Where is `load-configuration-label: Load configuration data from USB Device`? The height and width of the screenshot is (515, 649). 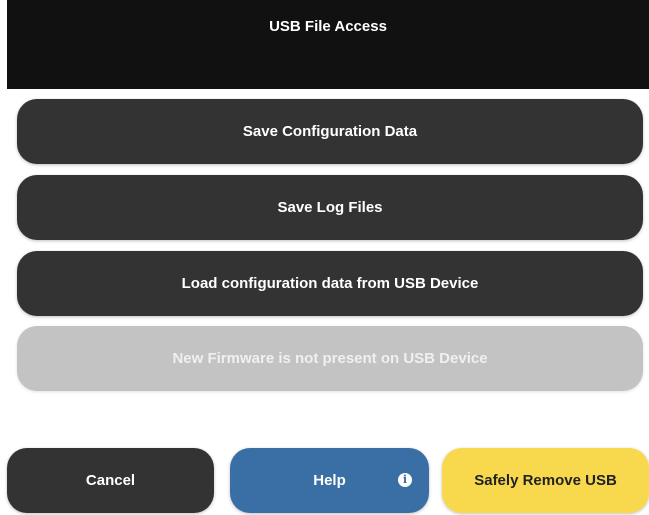 load-configuration-label: Load configuration data from USB Device is located at coordinates (330, 283).